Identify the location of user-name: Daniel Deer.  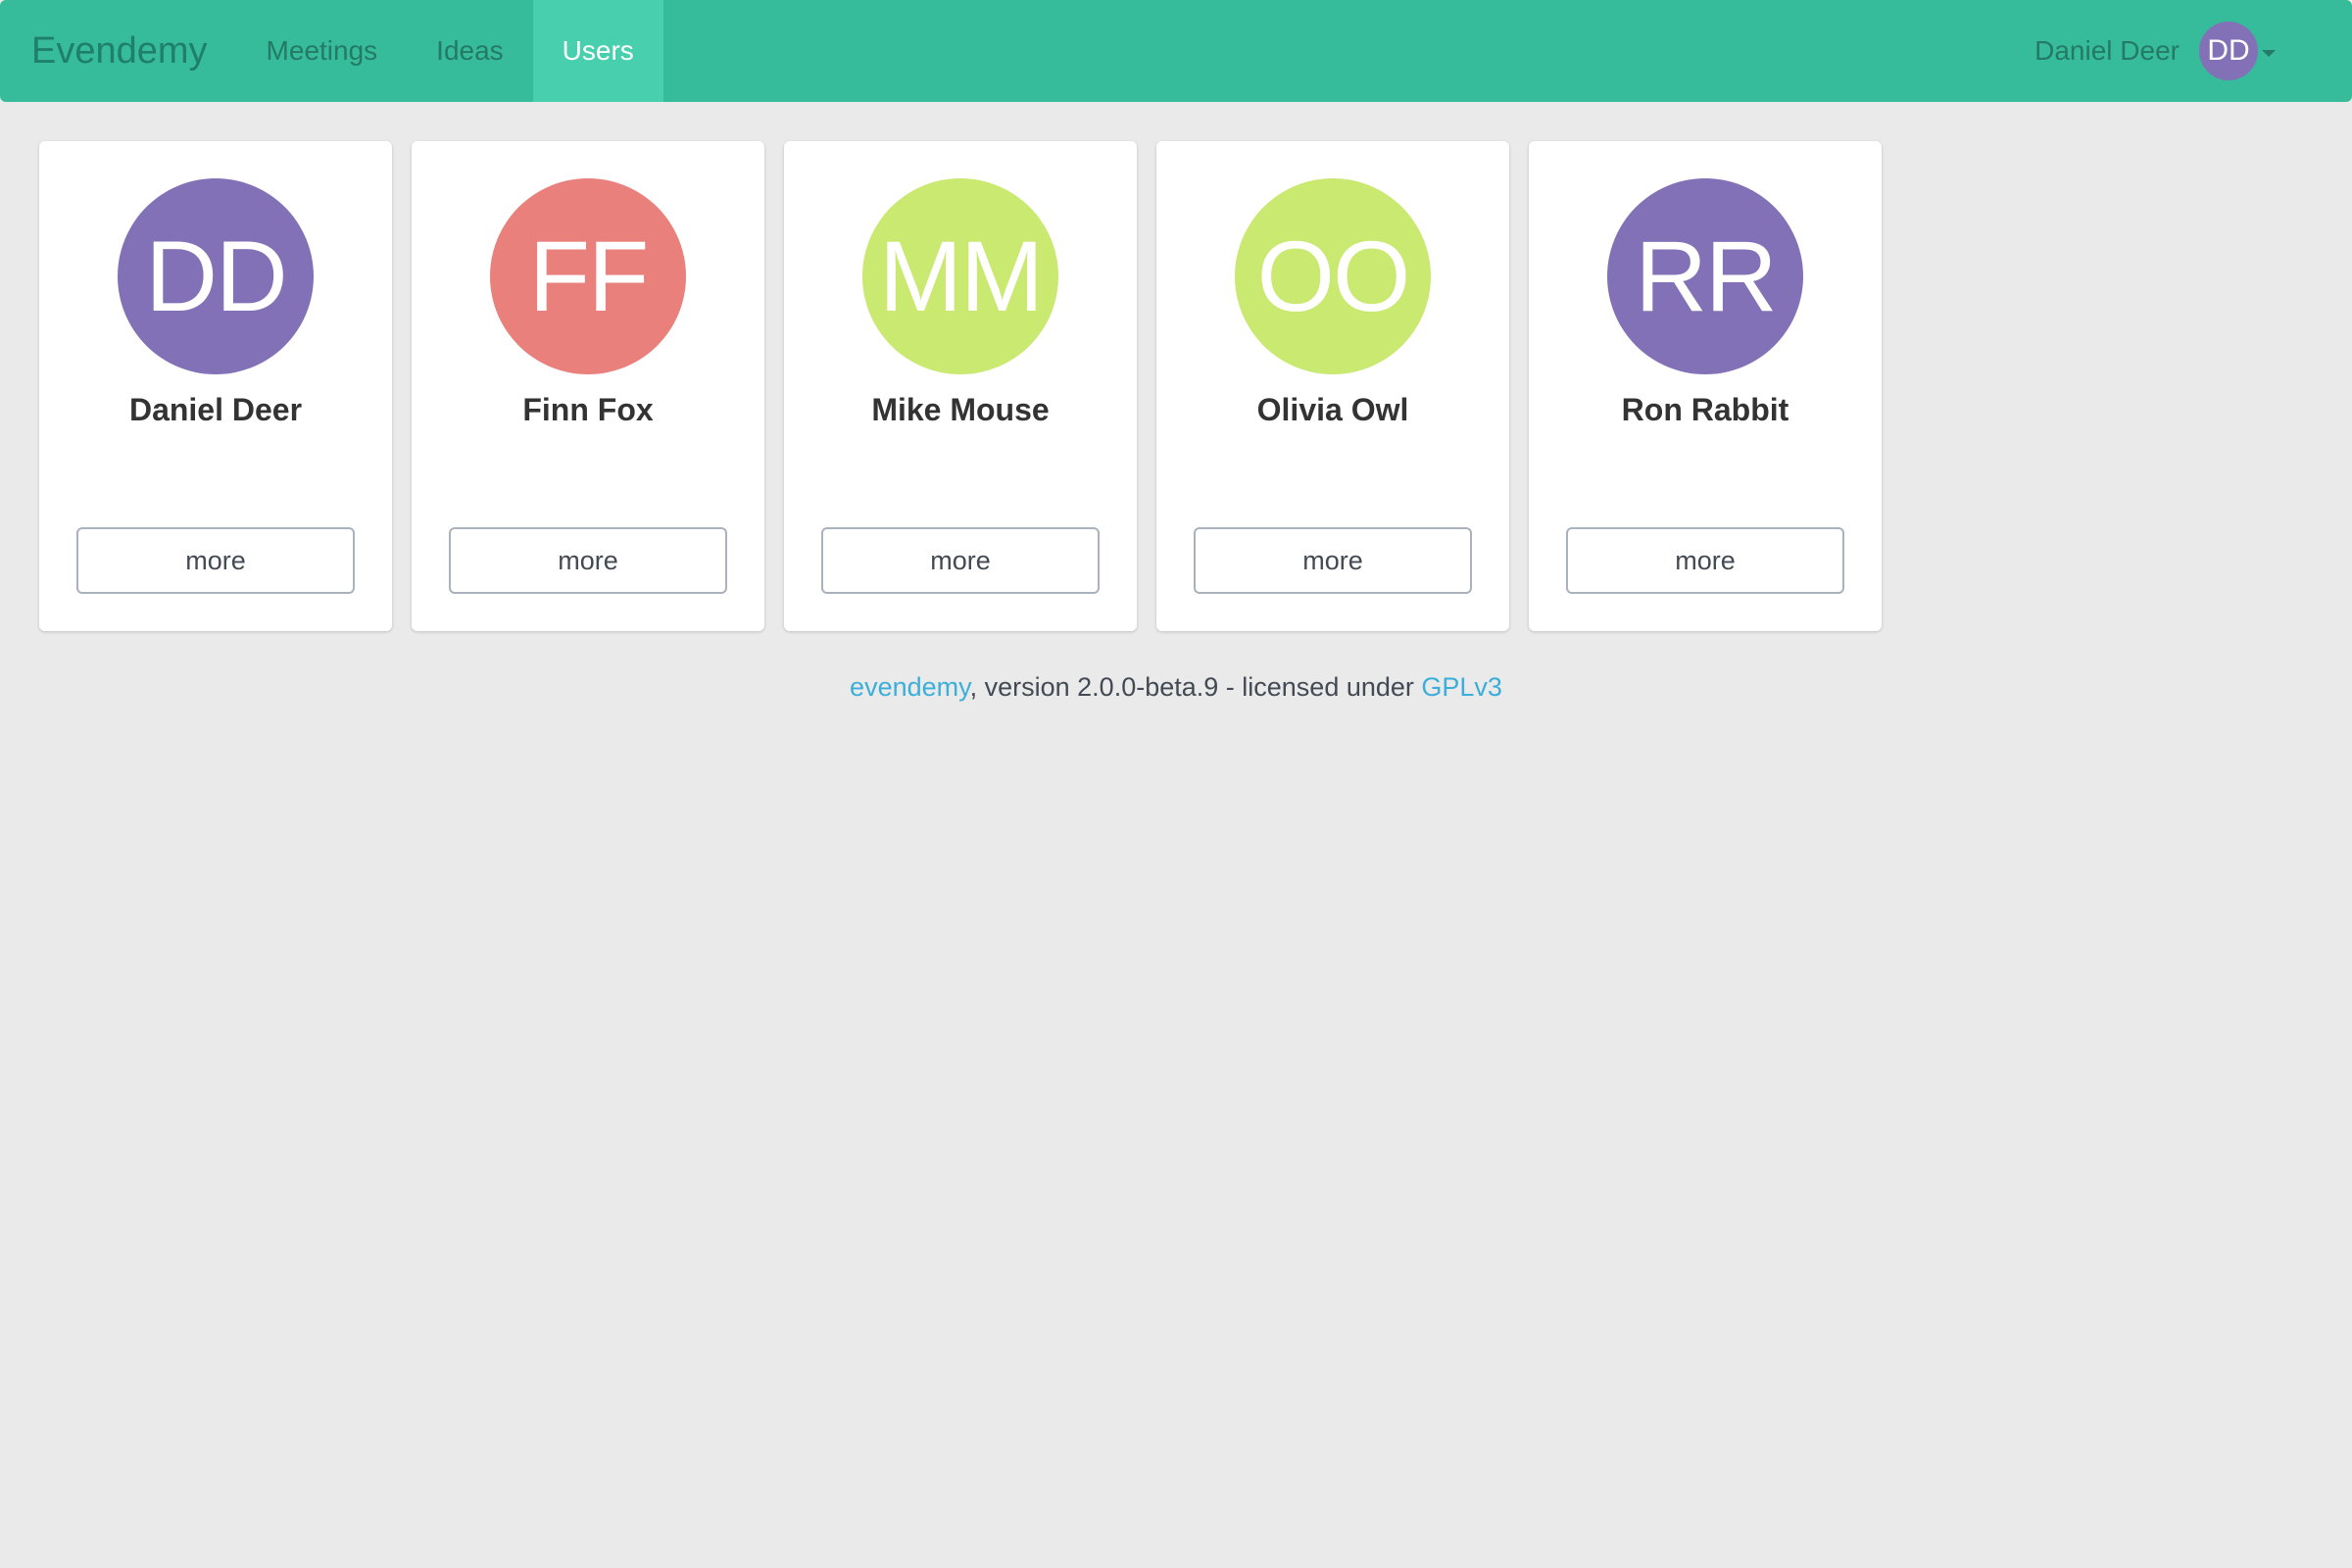
(215, 409).